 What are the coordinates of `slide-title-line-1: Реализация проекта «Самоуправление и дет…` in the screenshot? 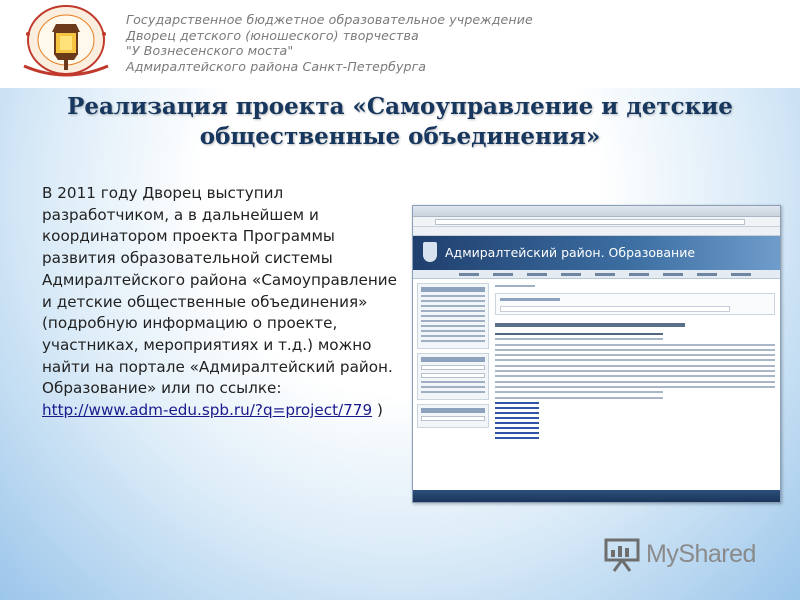 It's located at (400, 106).